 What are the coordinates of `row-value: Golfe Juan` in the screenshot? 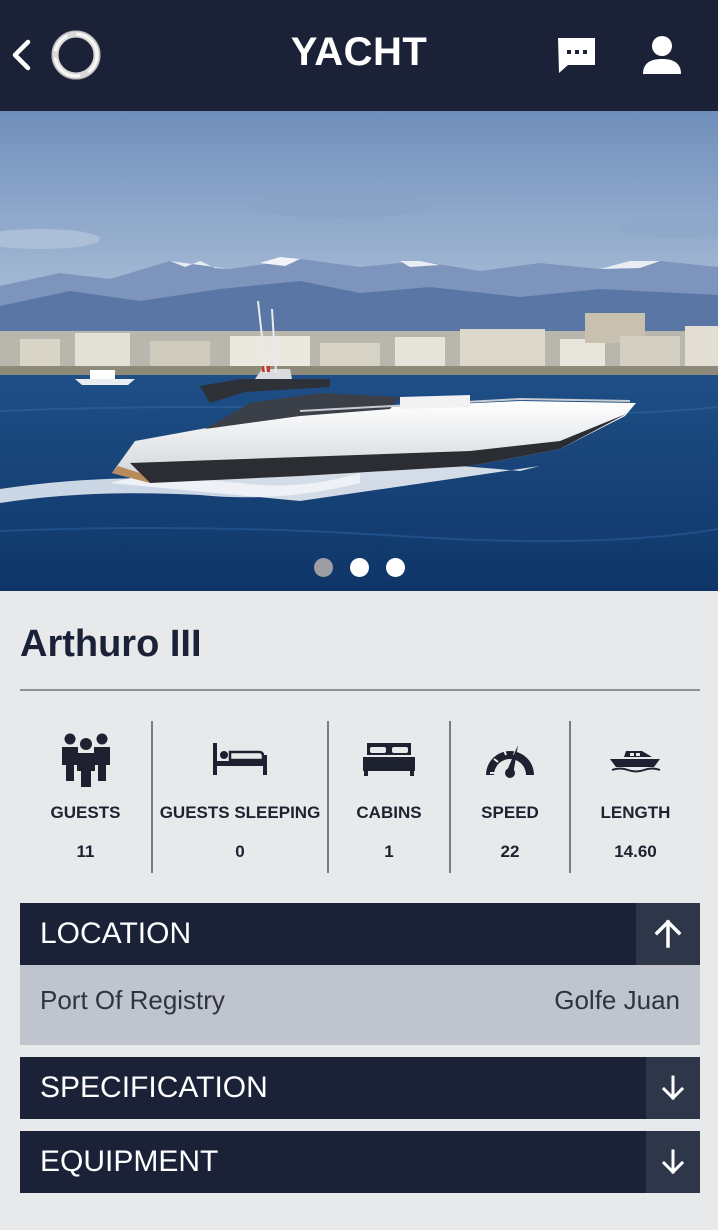 It's located at (617, 1000).